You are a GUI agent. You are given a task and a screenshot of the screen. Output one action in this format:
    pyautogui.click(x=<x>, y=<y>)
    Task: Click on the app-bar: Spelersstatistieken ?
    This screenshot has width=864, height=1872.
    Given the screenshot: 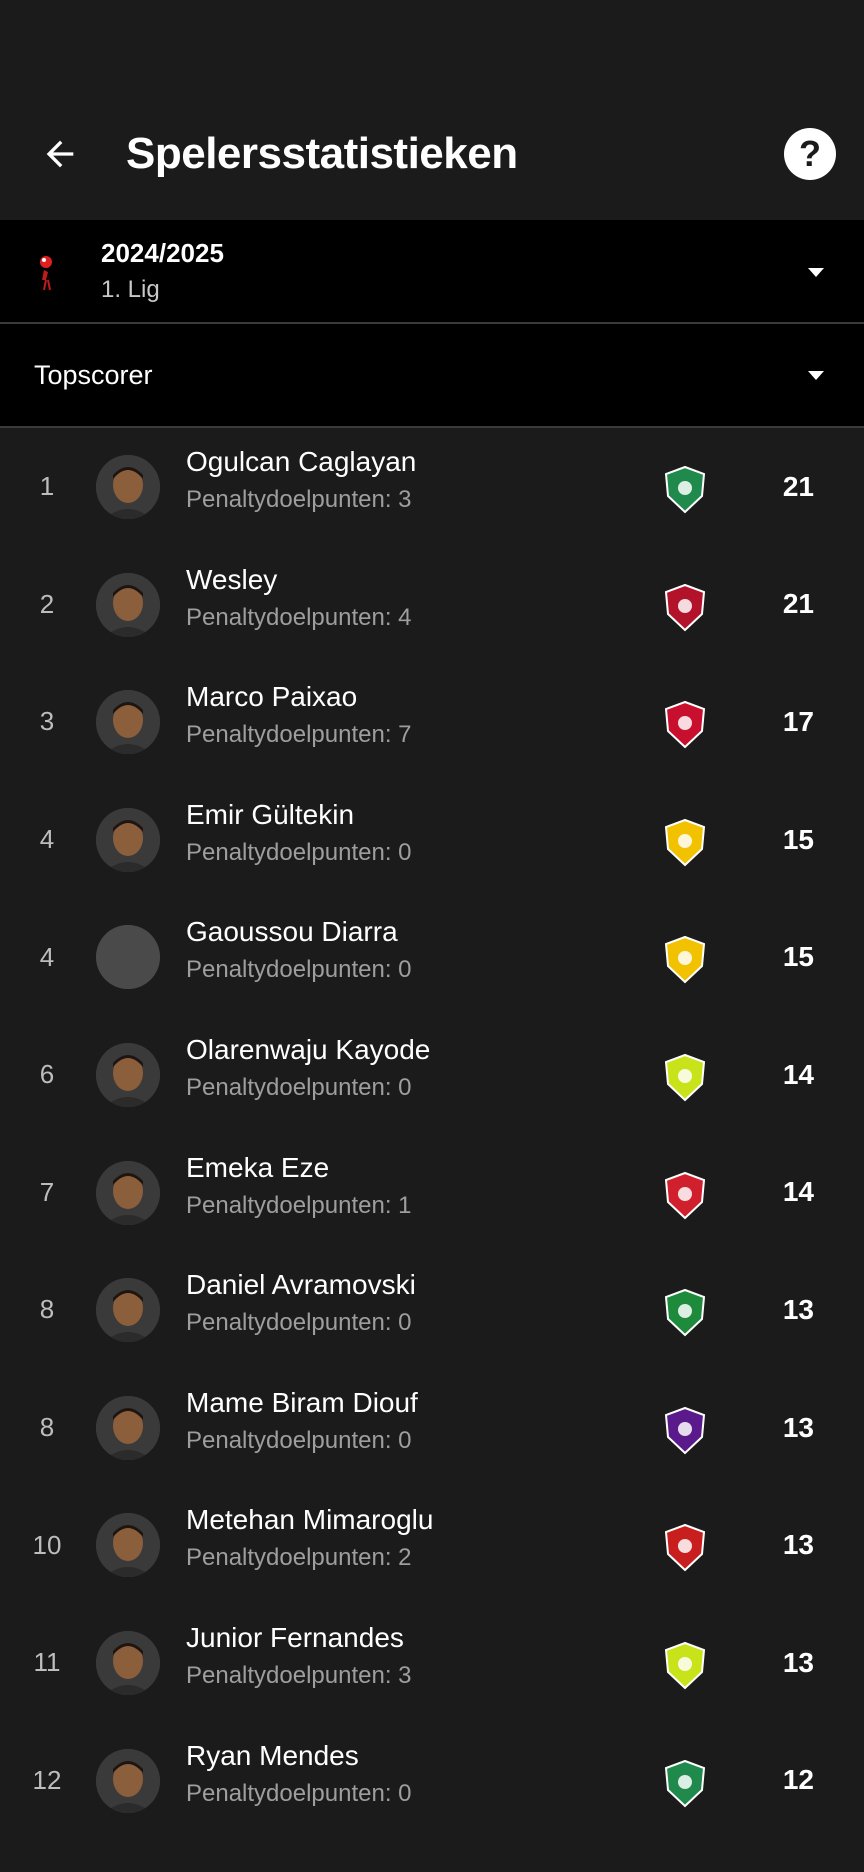 What is the action you would take?
    pyautogui.click(x=432, y=154)
    